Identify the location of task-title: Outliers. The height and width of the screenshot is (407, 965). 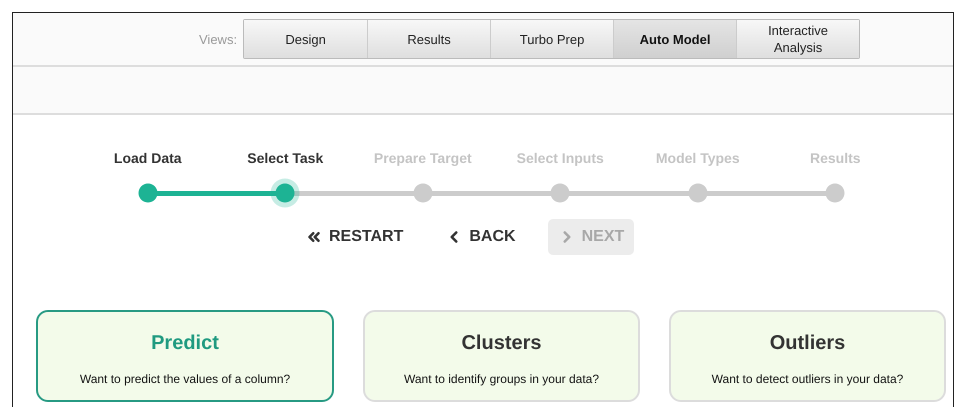
(808, 343).